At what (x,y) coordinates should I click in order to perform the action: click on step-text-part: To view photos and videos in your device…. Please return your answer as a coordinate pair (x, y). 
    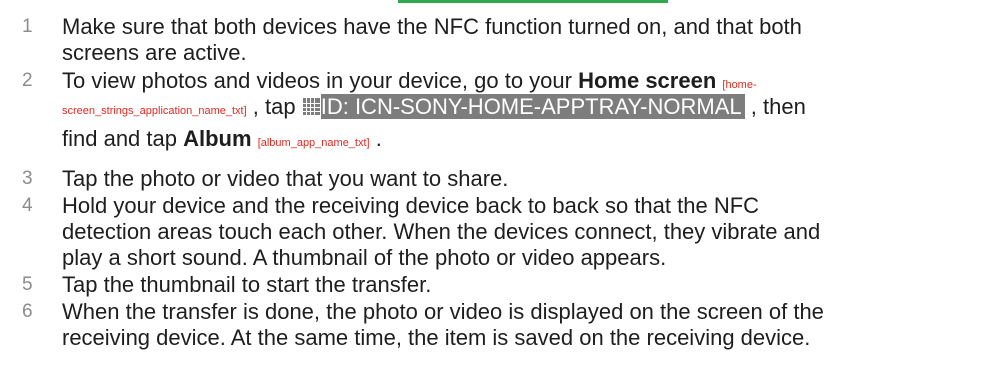
    Looking at the image, I should click on (320, 80).